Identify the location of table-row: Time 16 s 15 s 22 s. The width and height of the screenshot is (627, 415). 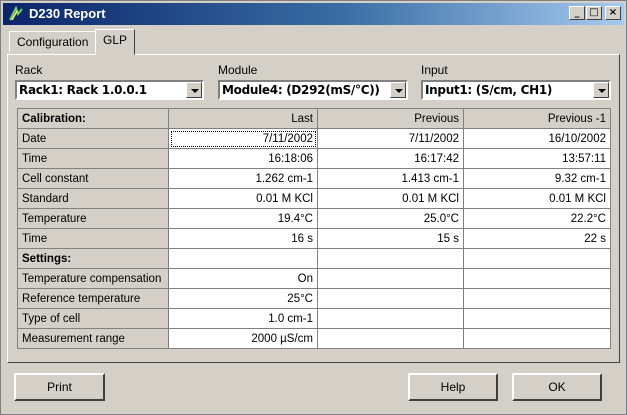
(314, 238).